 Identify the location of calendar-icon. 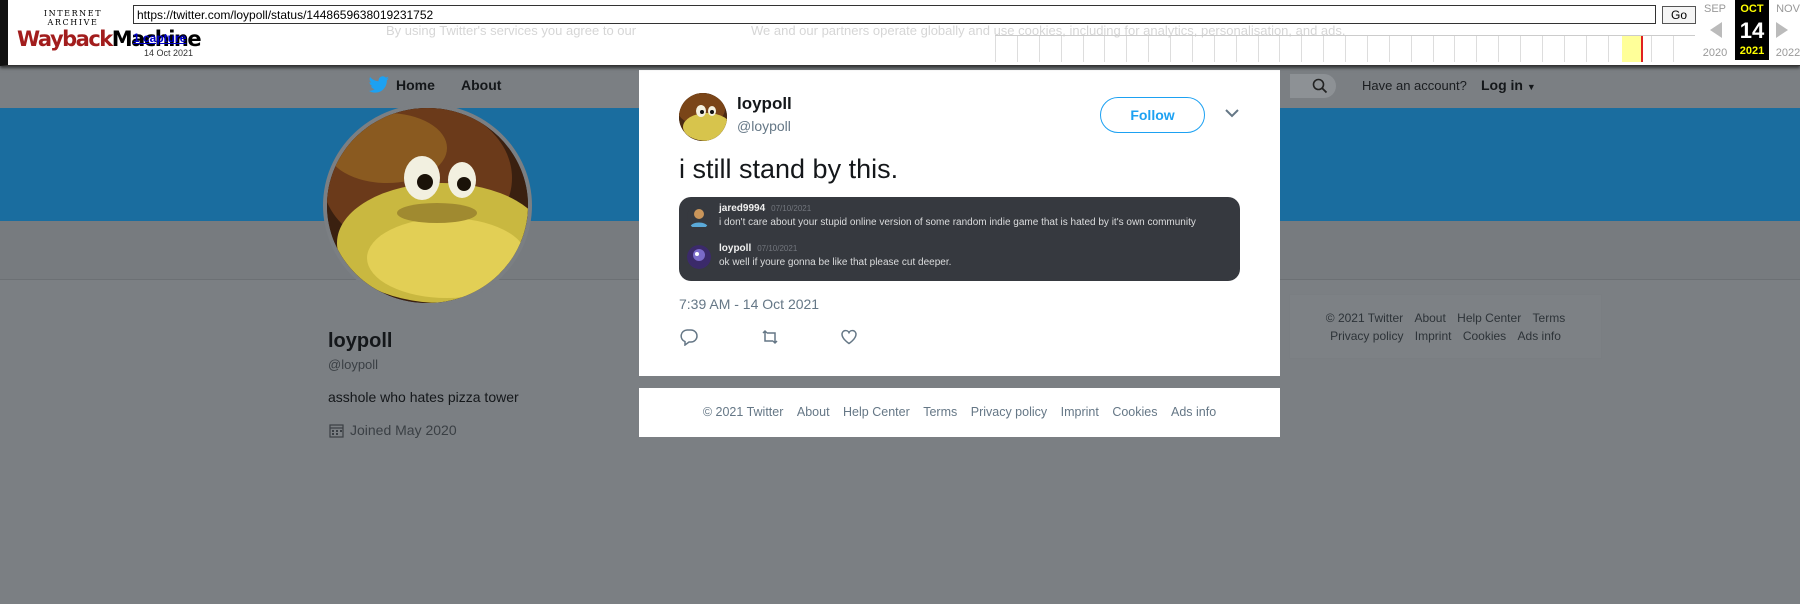
(336, 431).